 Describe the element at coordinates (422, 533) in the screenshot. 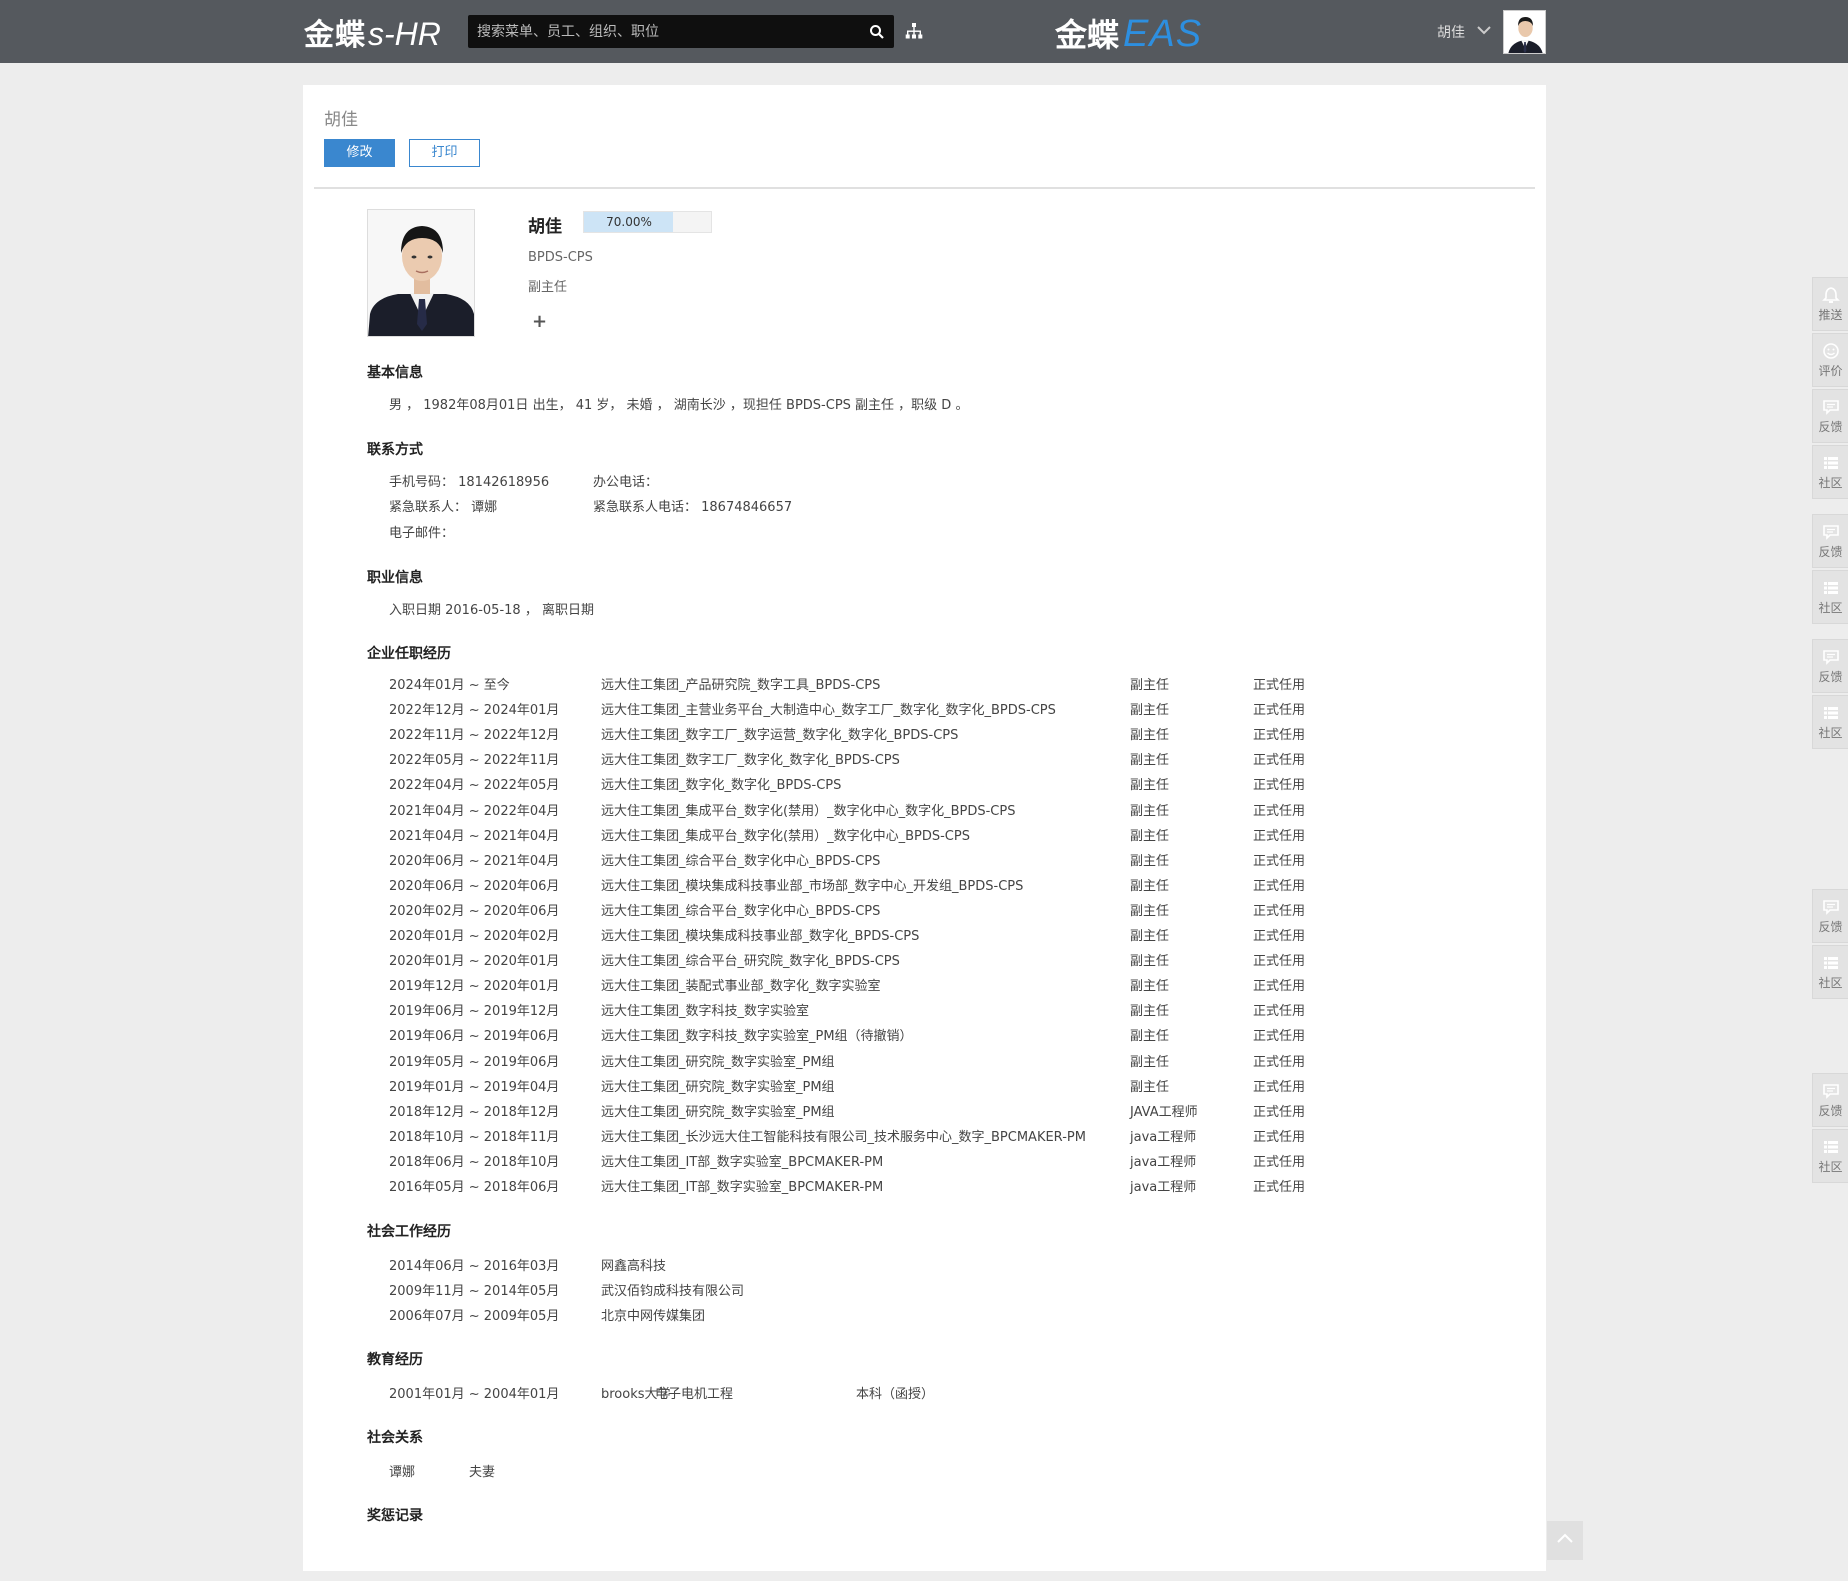

I see `email: 电子邮件：` at that location.